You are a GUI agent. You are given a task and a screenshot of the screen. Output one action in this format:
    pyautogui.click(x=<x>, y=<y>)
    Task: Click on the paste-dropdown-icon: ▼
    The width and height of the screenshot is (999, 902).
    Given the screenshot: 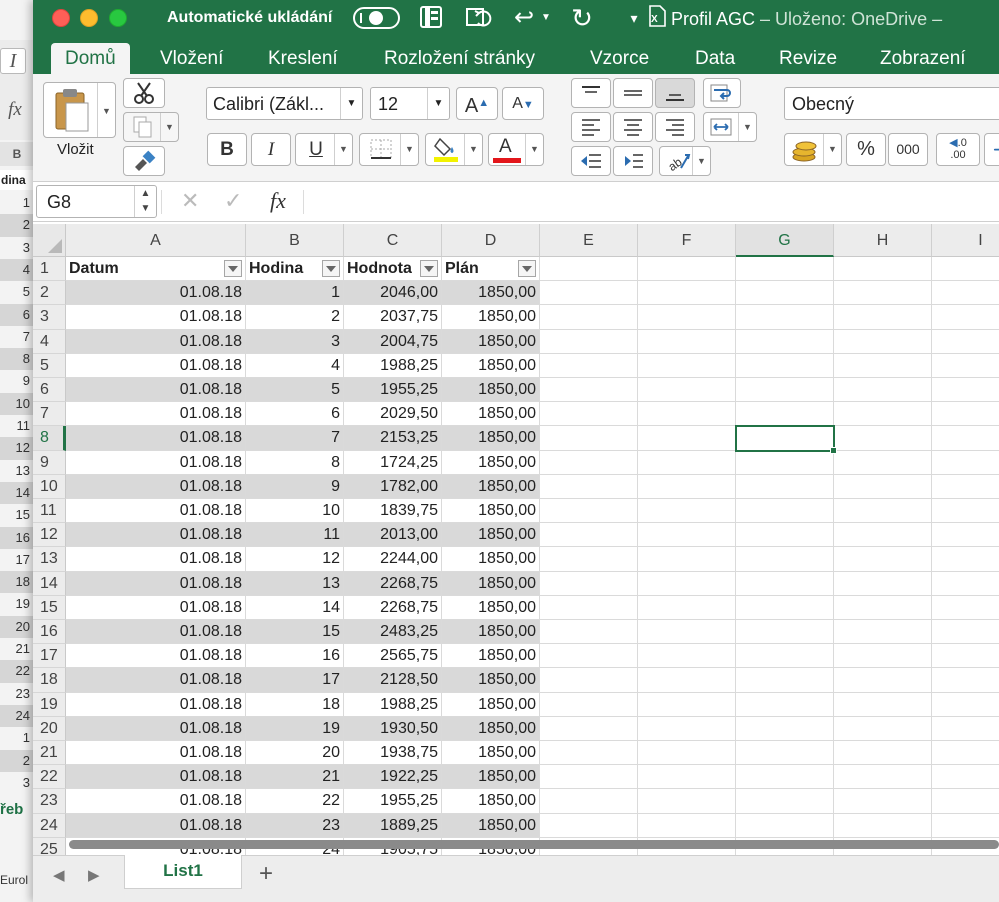 What is the action you would take?
    pyautogui.click(x=106, y=110)
    